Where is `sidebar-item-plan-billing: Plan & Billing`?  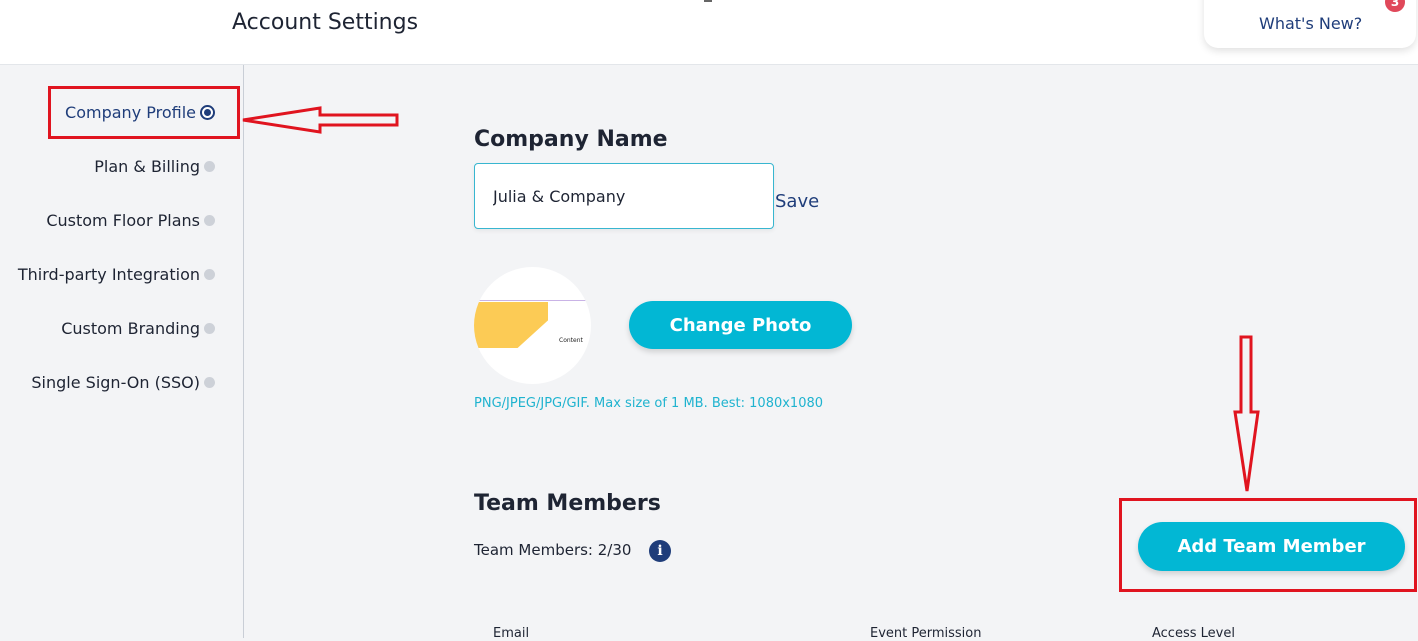
sidebar-item-plan-billing: Plan & Billing is located at coordinates (154, 166).